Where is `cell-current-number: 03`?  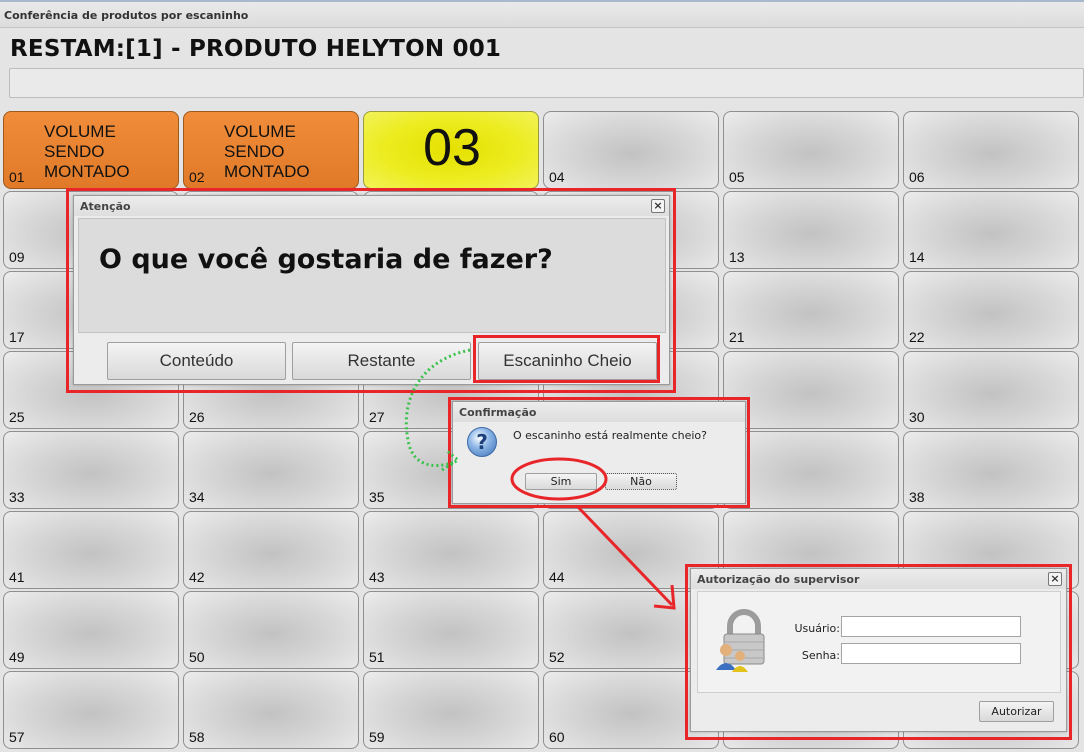
cell-current-number: 03 is located at coordinates (452, 148).